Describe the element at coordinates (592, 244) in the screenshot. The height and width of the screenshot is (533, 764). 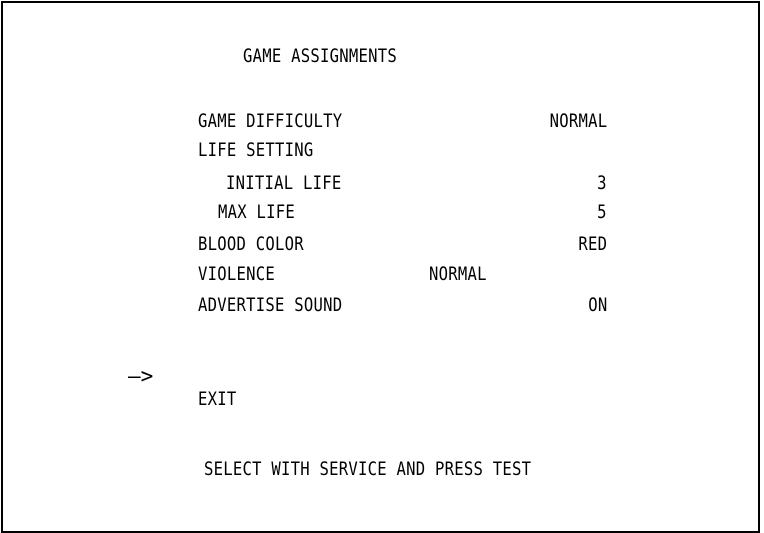
I see `menu-value-blood-color: RED` at that location.